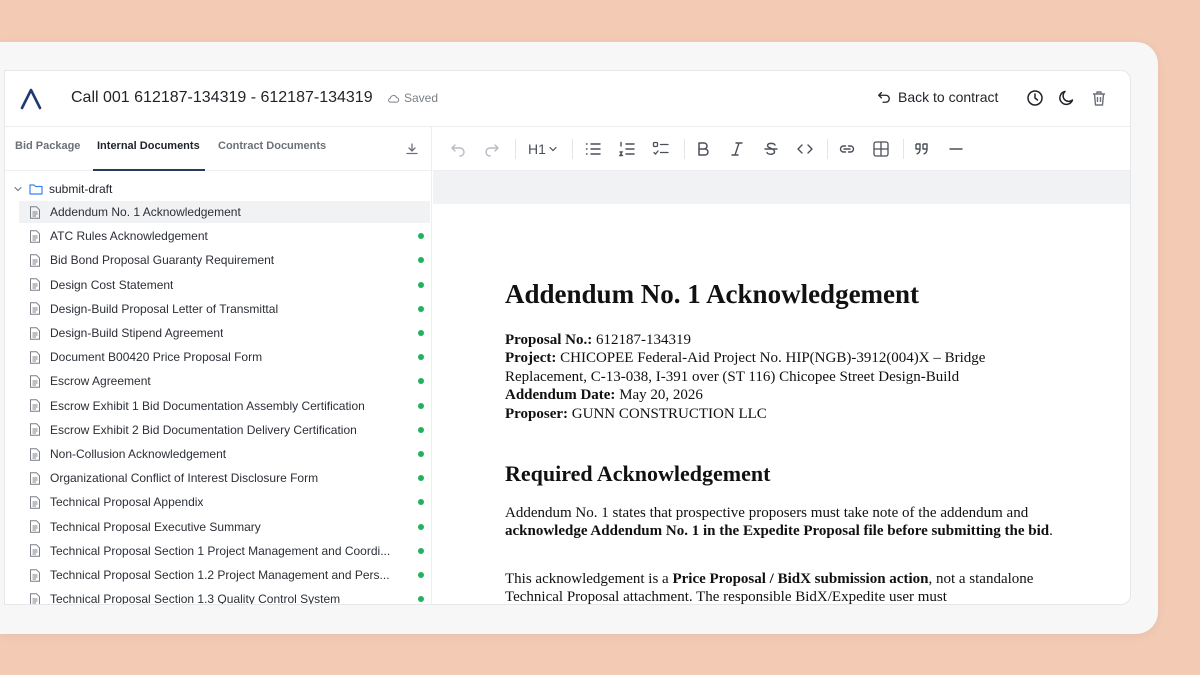  Describe the element at coordinates (1099, 98) in the screenshot. I see `trash-icon` at that location.